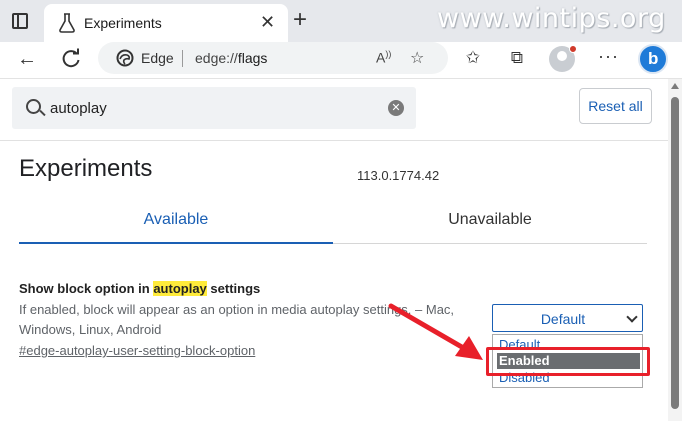  I want to click on browser-toolbar: ← Edge edge://flags A)) ☆ ✩ ⧉ ··· b, so click(341, 60).